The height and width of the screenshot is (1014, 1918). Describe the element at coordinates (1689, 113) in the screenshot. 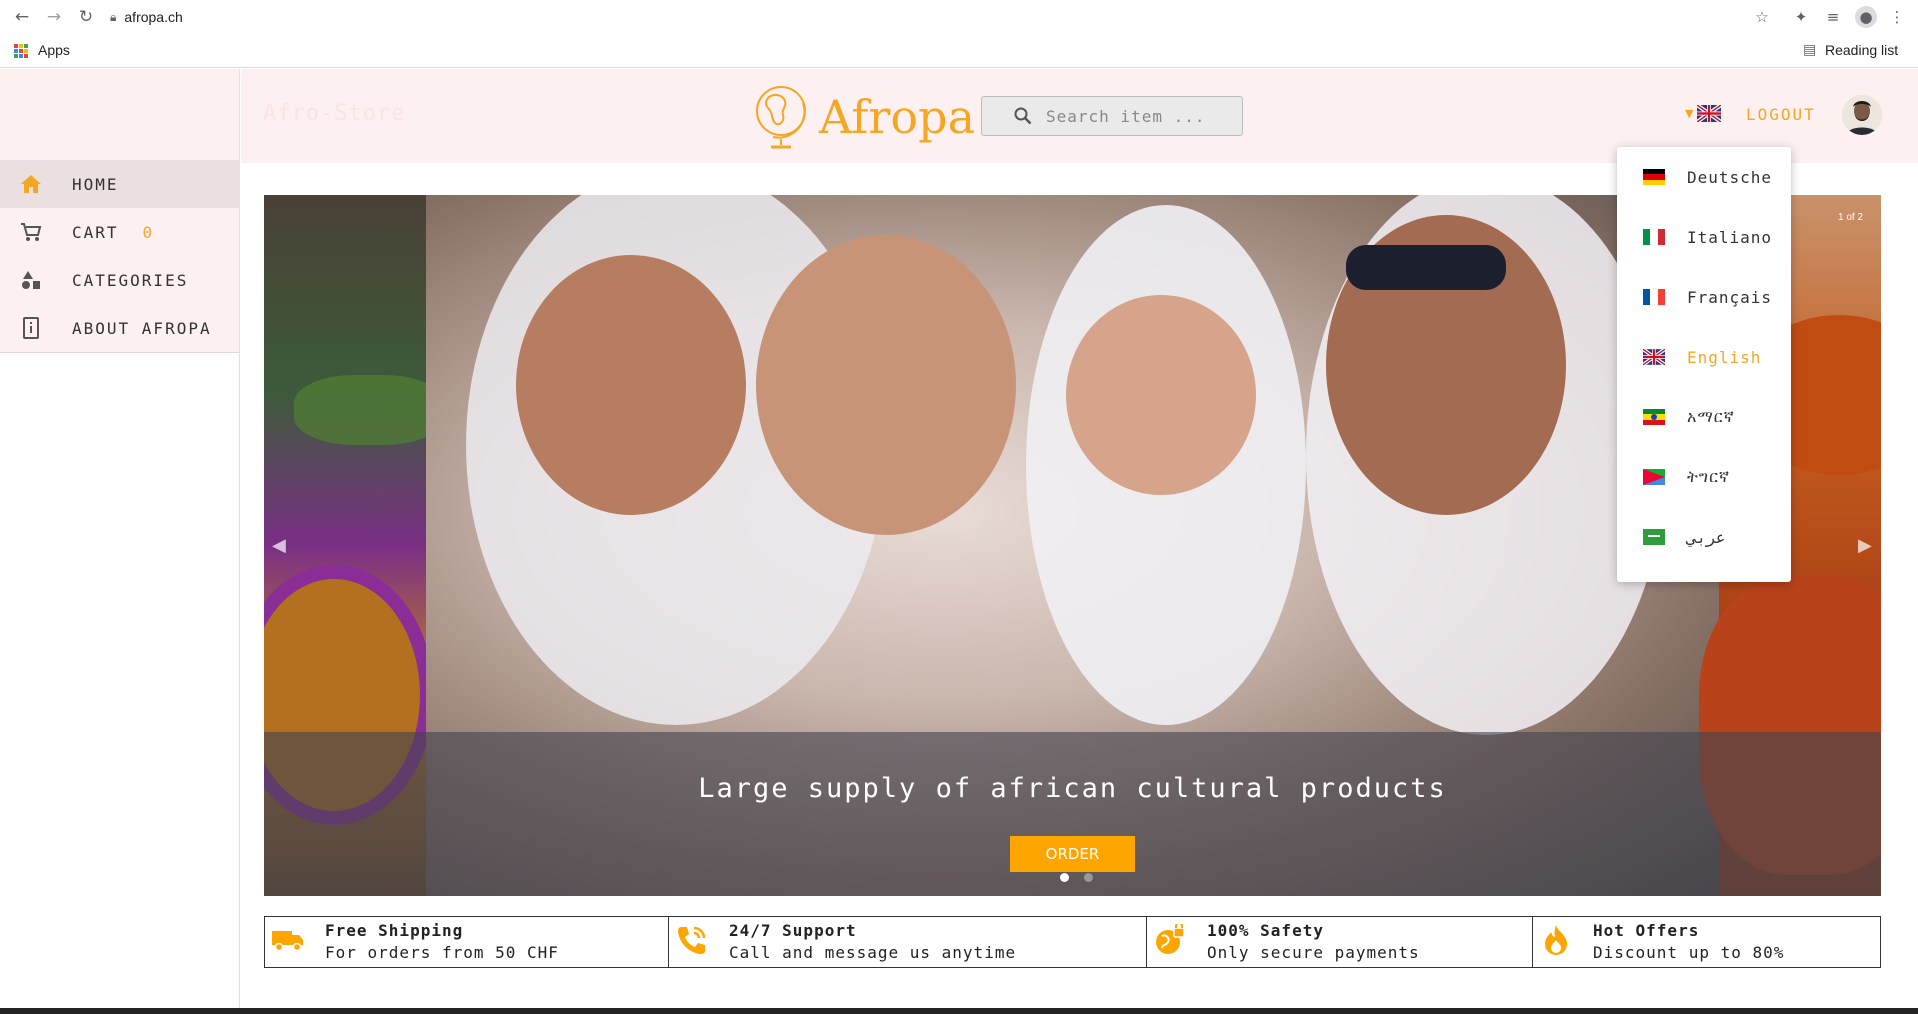

I see `caret-down-icon: ▼` at that location.